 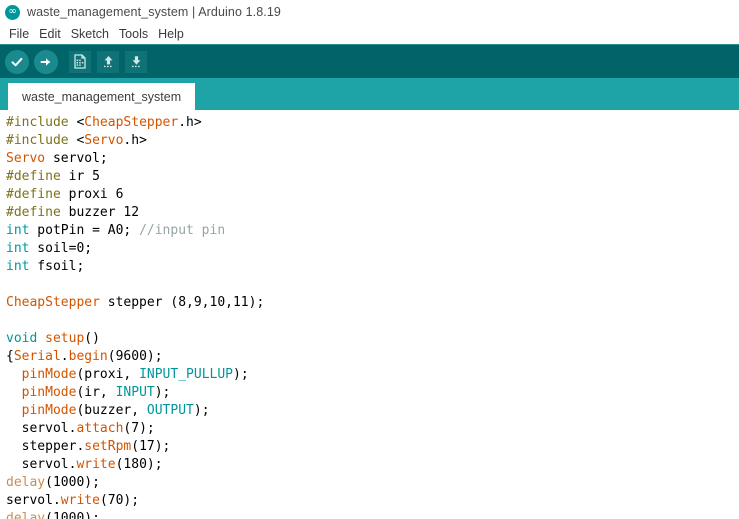 I want to click on code-line: servol.attach(7);, so click(x=372, y=429).